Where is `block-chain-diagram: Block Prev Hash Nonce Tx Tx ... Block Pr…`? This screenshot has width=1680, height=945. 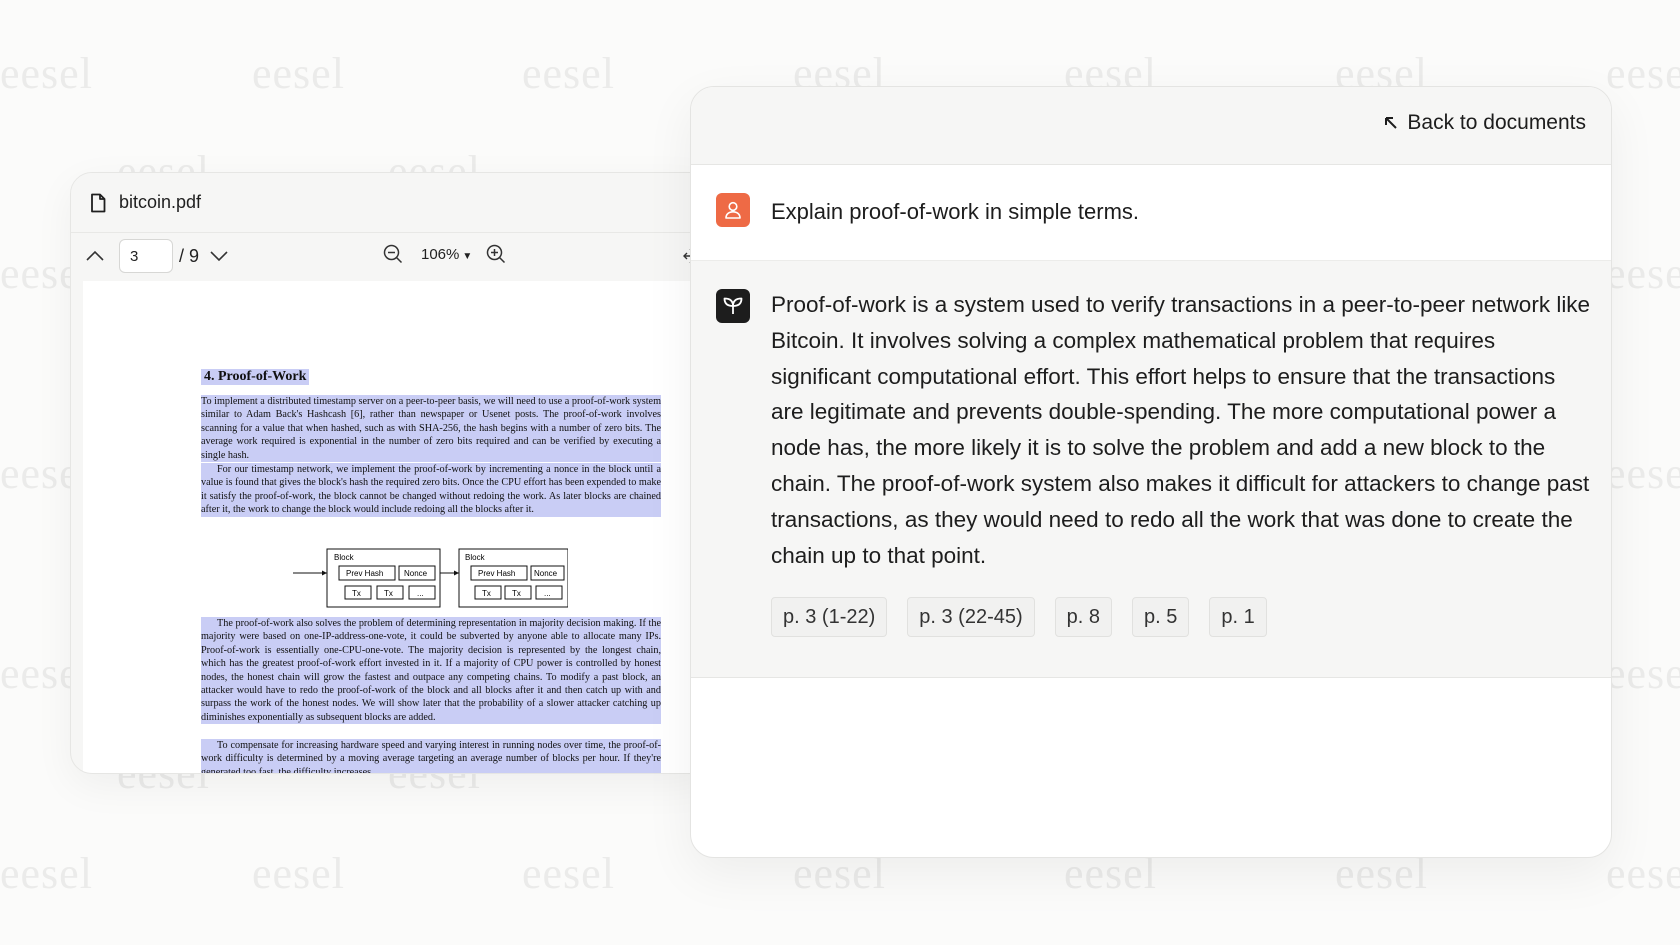 block-chain-diagram: Block Prev Hash Nonce Tx Tx ... Block Pr… is located at coordinates (430, 578).